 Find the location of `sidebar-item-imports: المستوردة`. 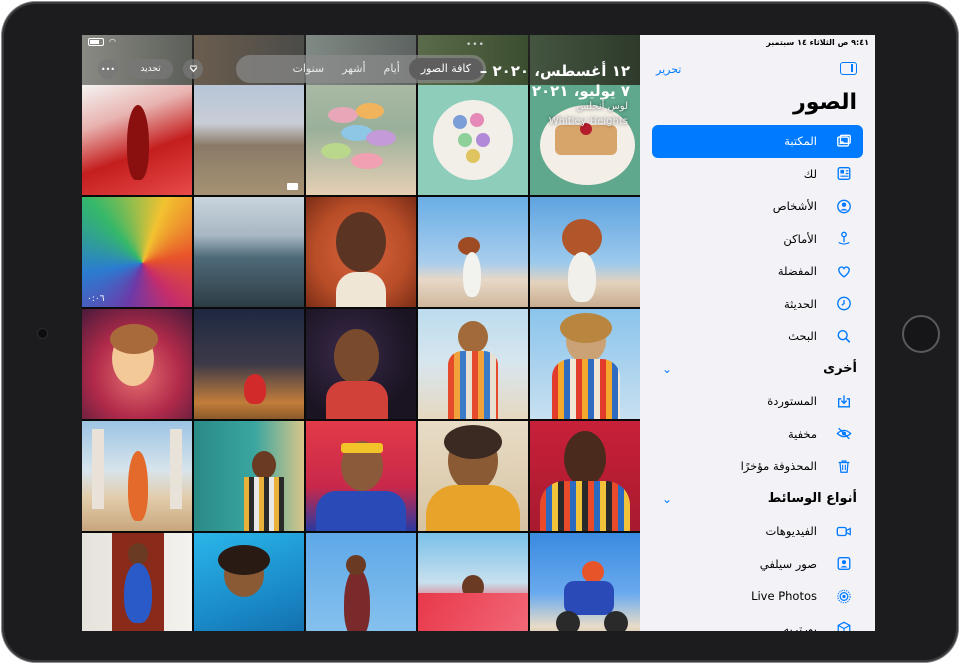

sidebar-item-imports: المستوردة is located at coordinates (757, 401).